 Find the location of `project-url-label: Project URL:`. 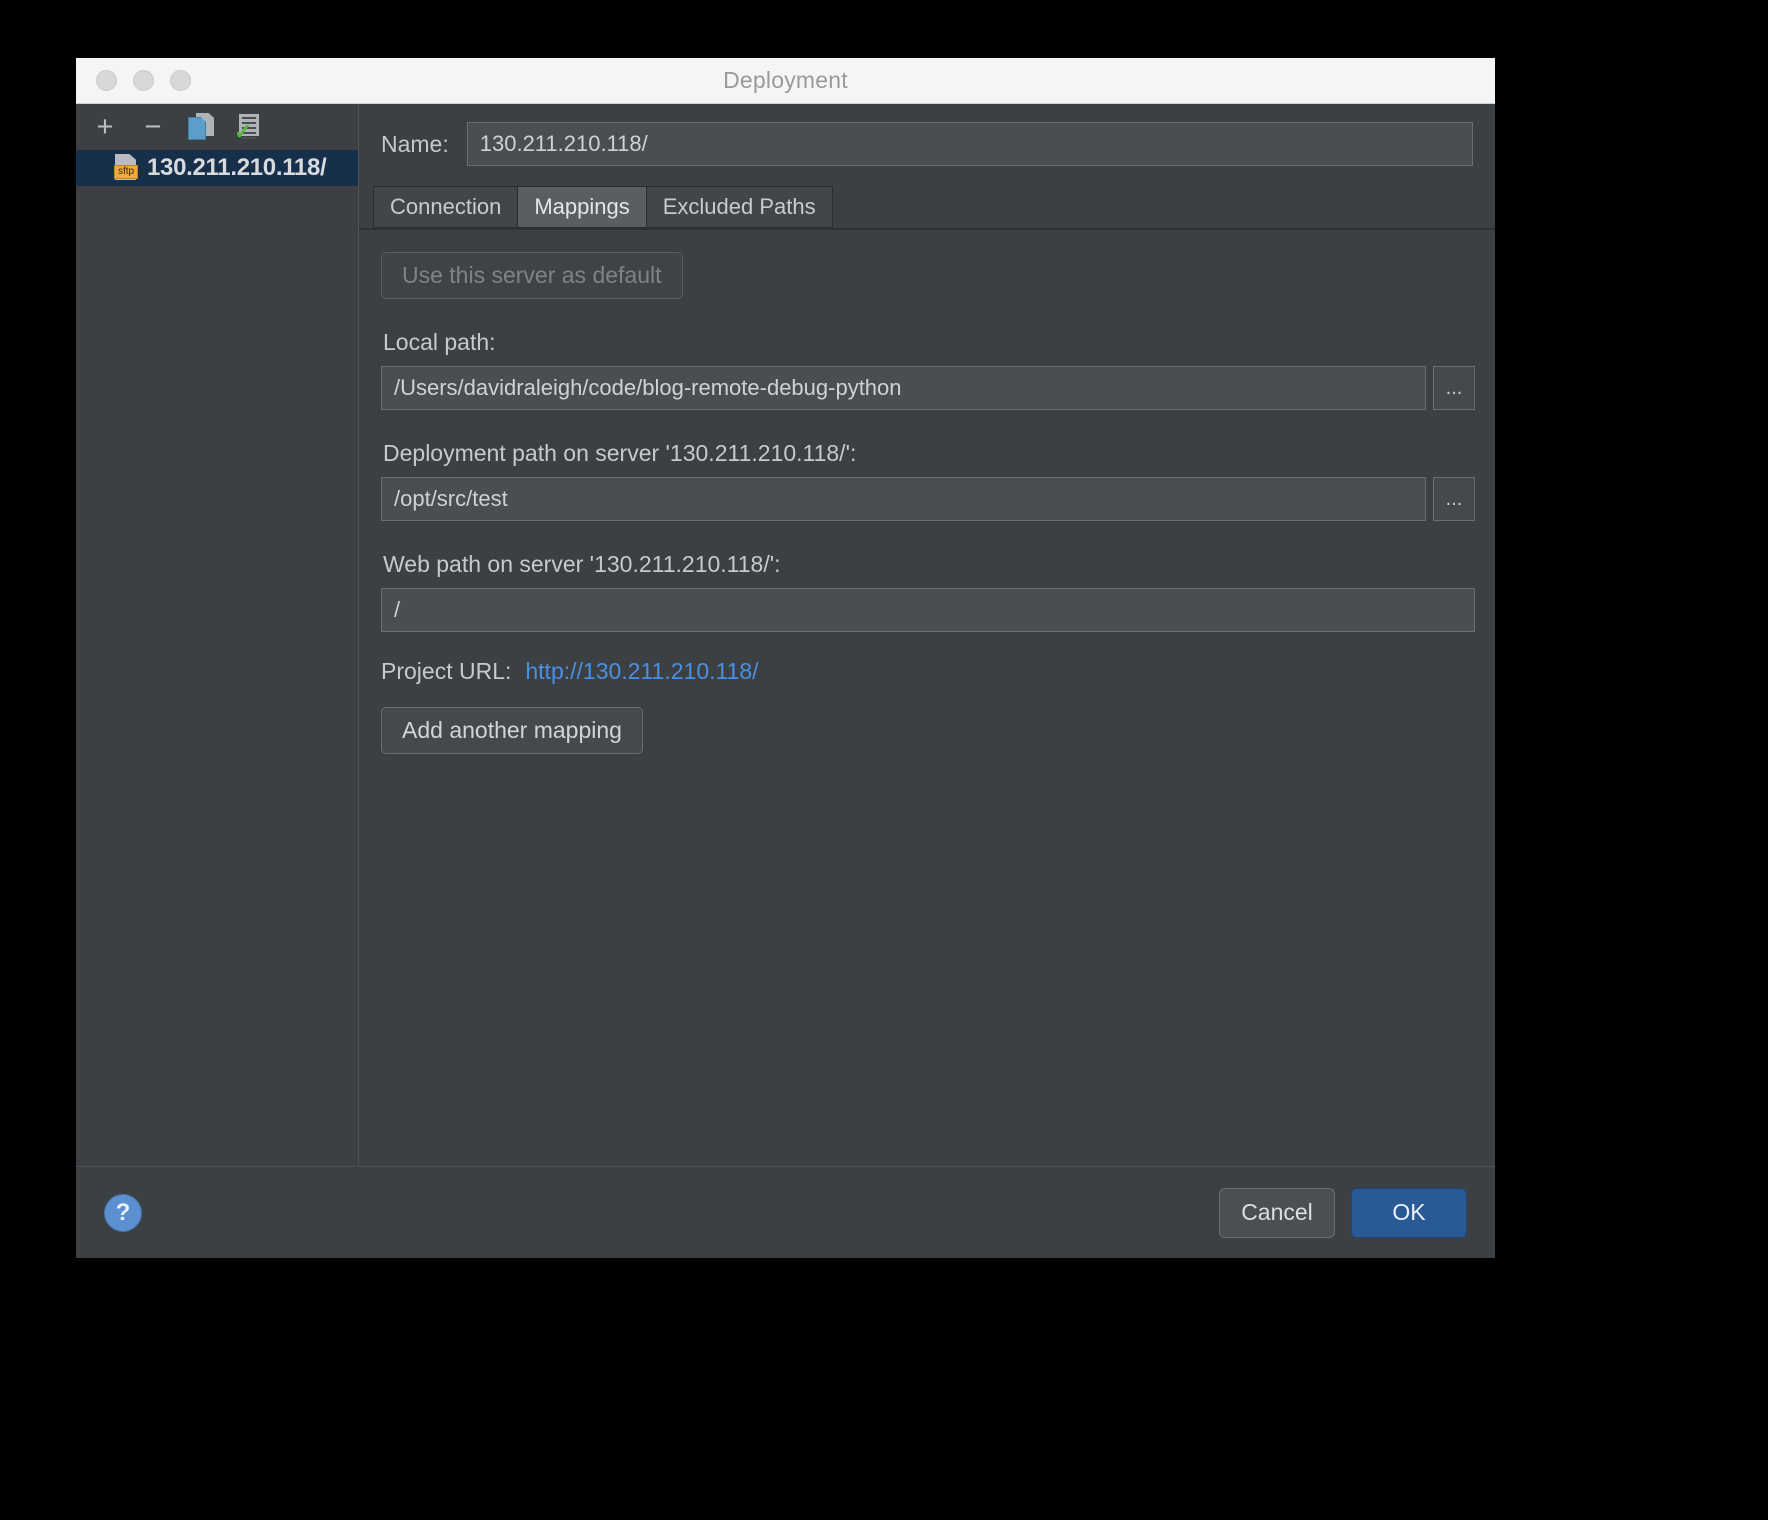

project-url-label: Project URL: is located at coordinates (446, 671).